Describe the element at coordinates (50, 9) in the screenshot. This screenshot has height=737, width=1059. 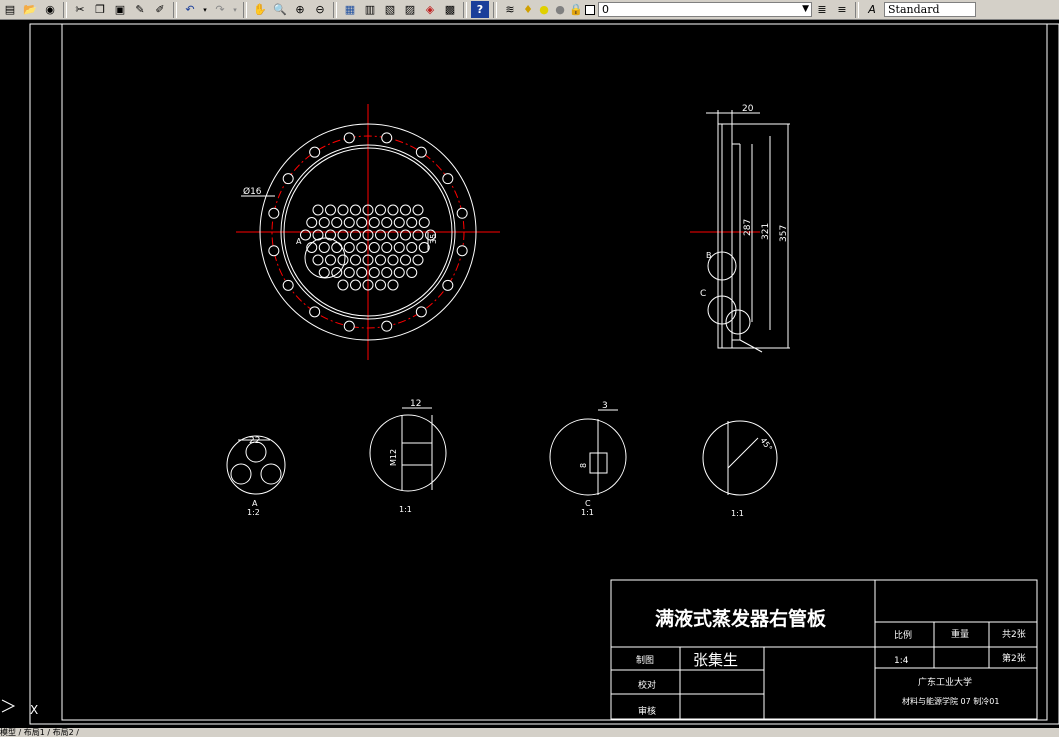
I see `save-icon: ◉` at that location.